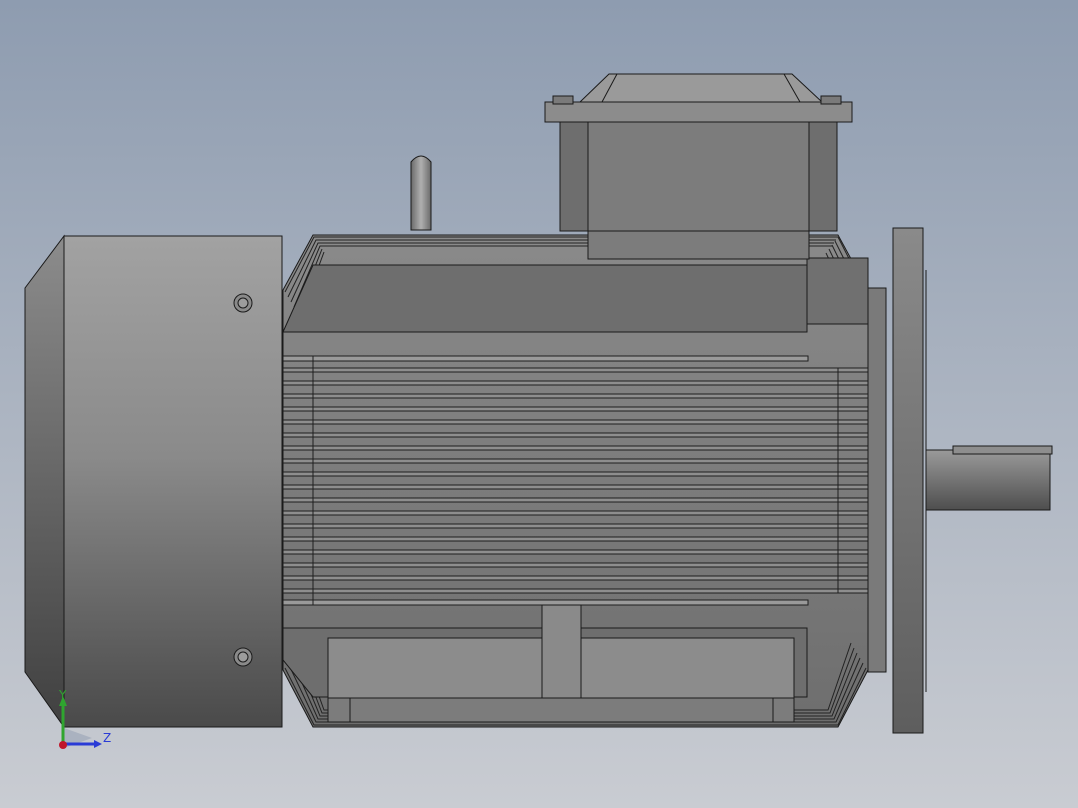 The width and height of the screenshot is (1078, 808). Describe the element at coordinates (561, 710) in the screenshot. I see `foot-base` at that location.